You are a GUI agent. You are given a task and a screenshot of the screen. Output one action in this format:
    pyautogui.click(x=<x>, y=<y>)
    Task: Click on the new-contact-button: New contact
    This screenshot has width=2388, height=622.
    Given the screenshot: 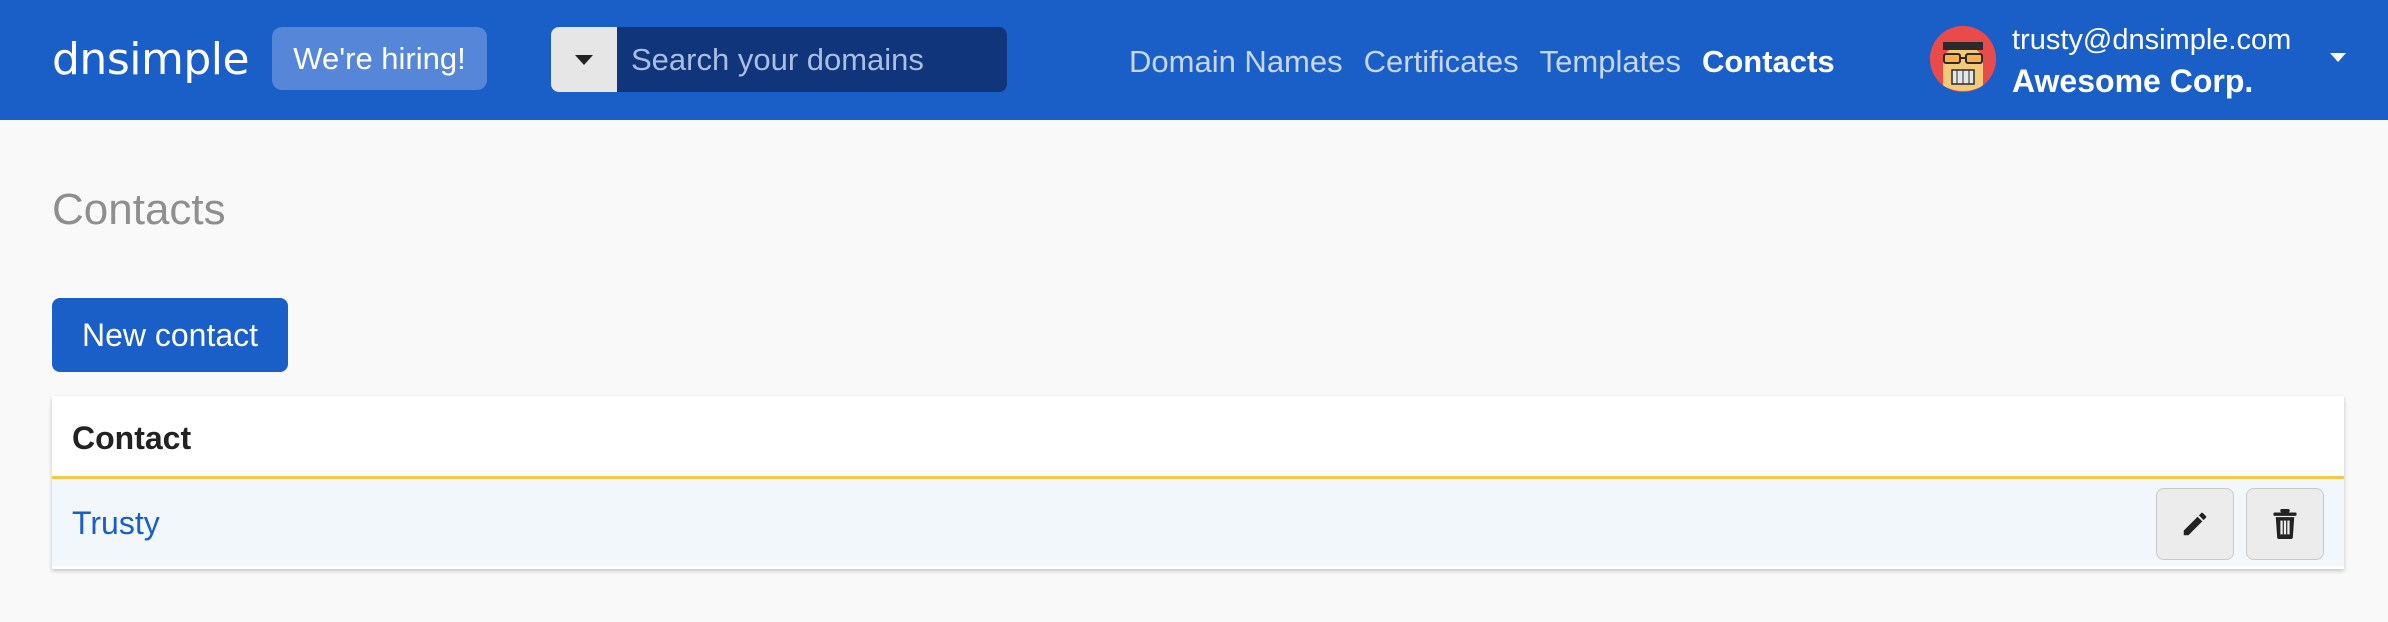 What is the action you would take?
    pyautogui.click(x=170, y=335)
    